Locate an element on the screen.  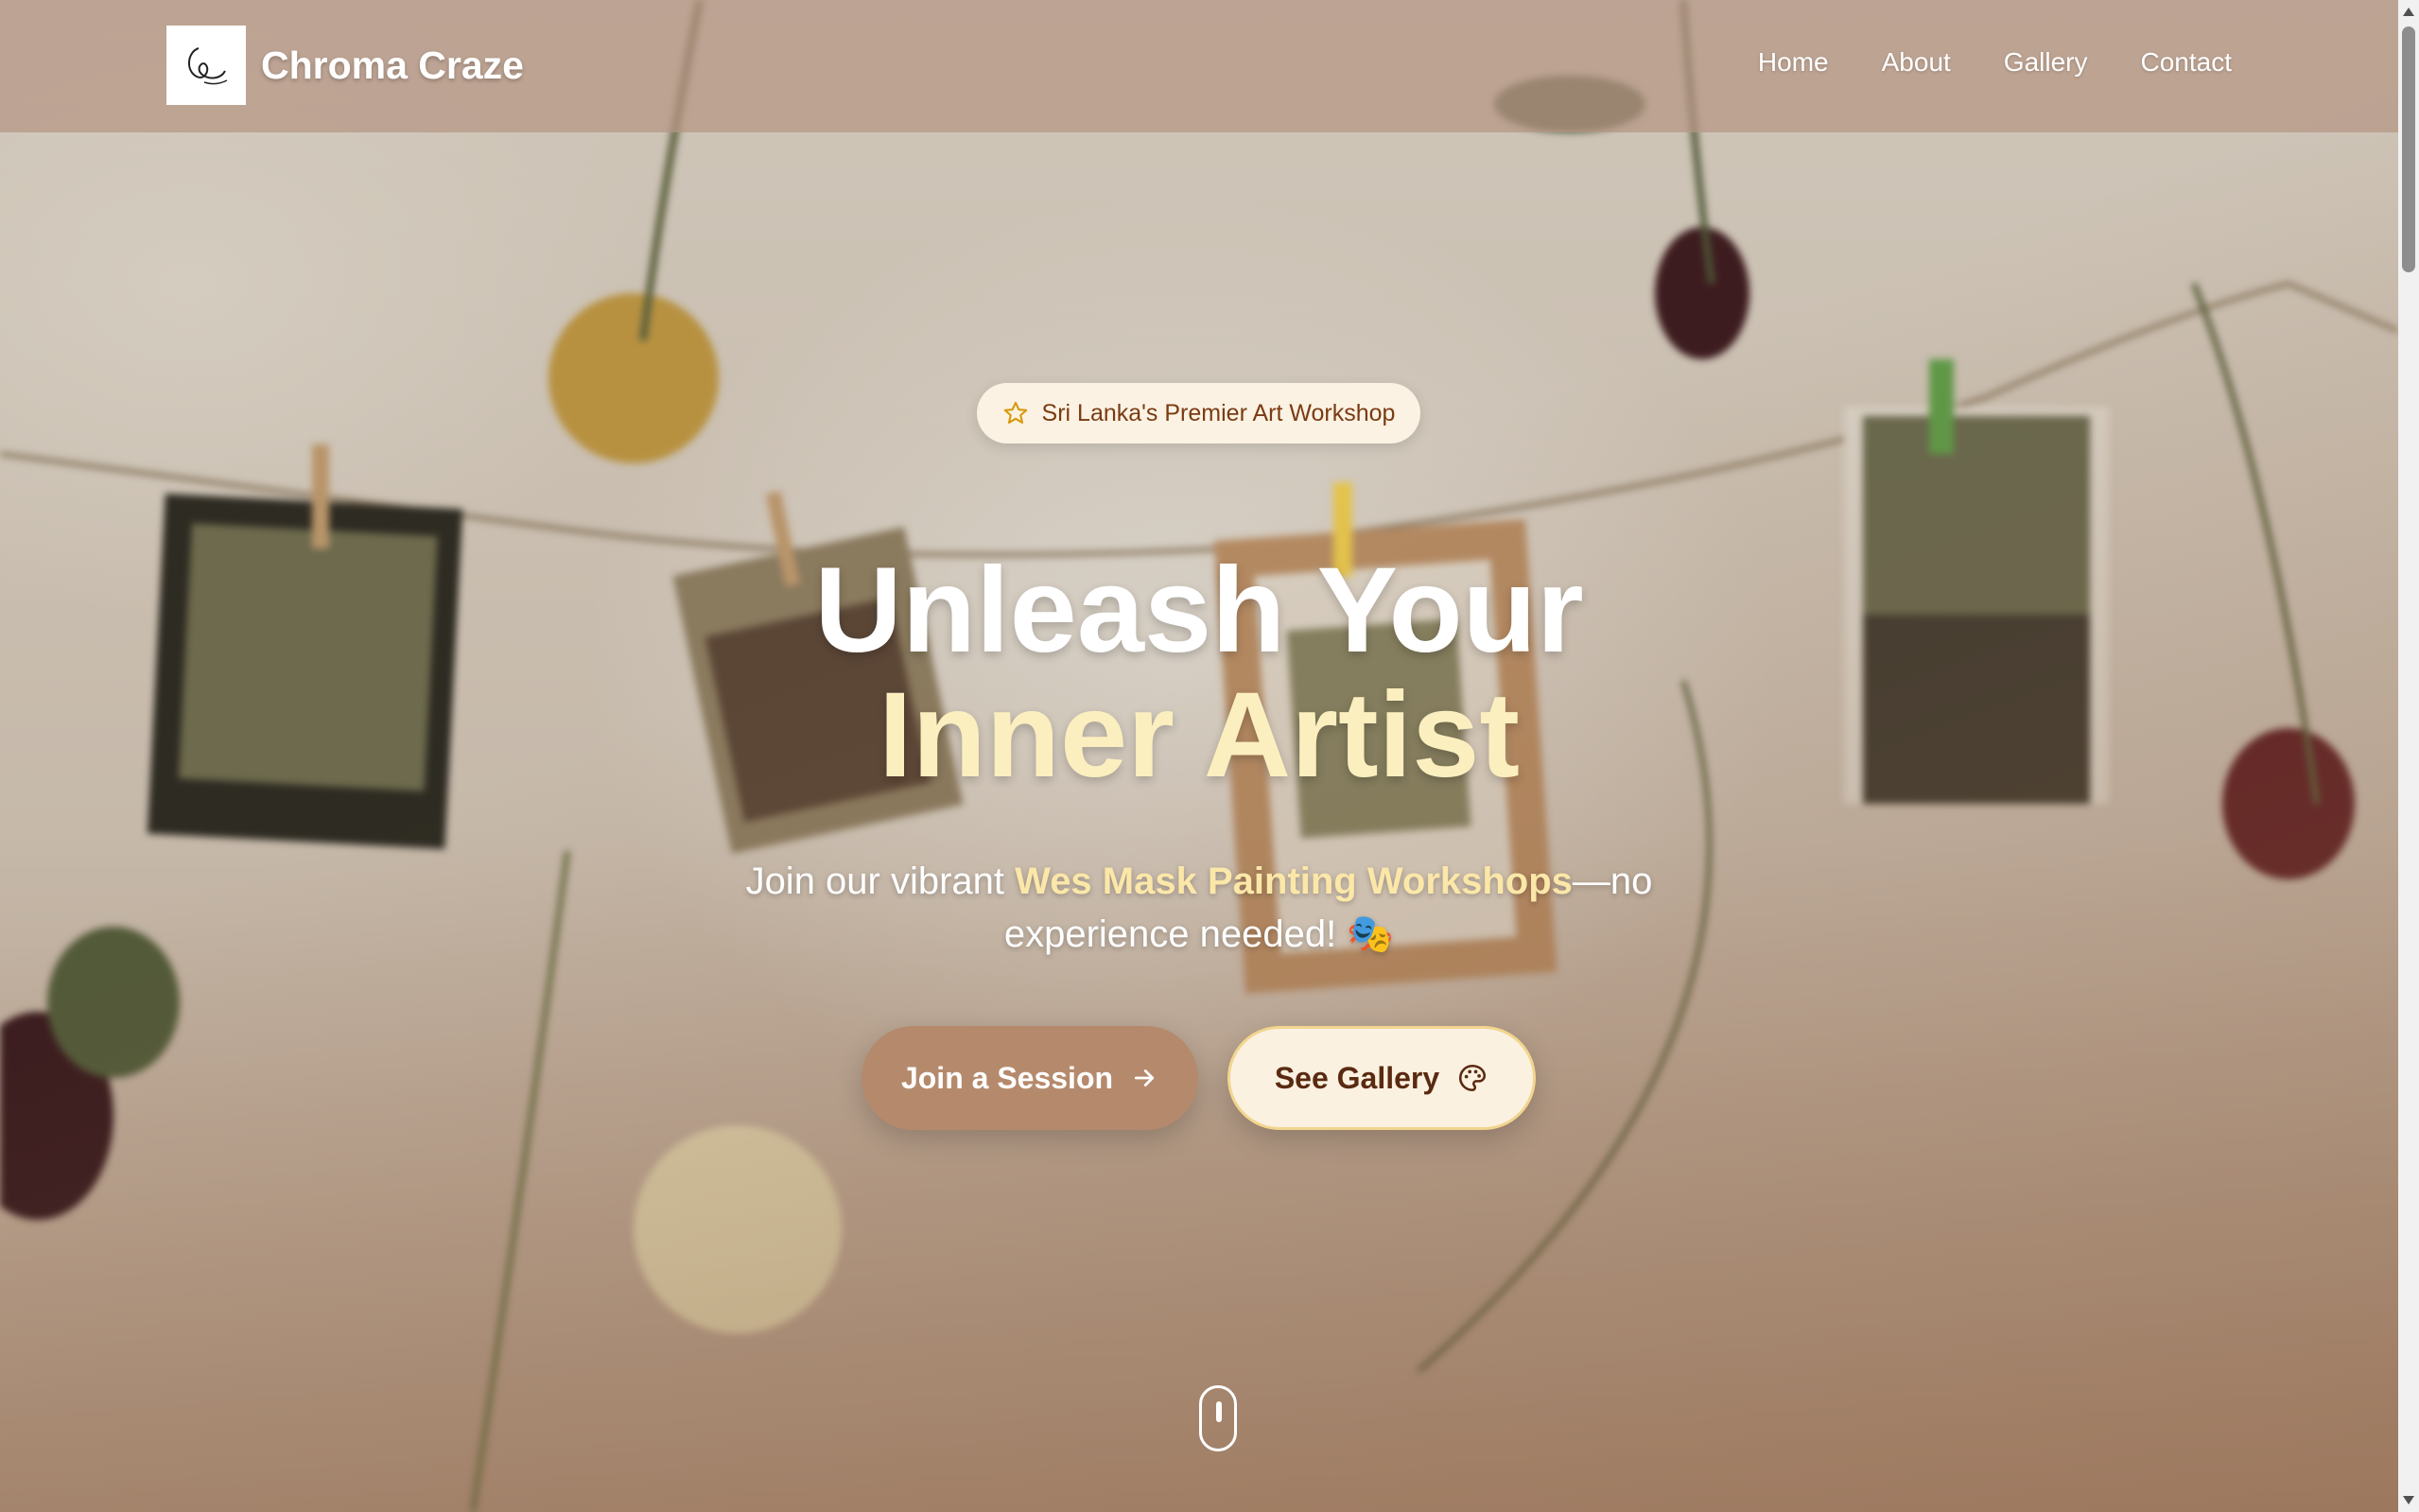
top-navbar: Chroma Craze Home About Gallery Contact is located at coordinates (1199, 66).